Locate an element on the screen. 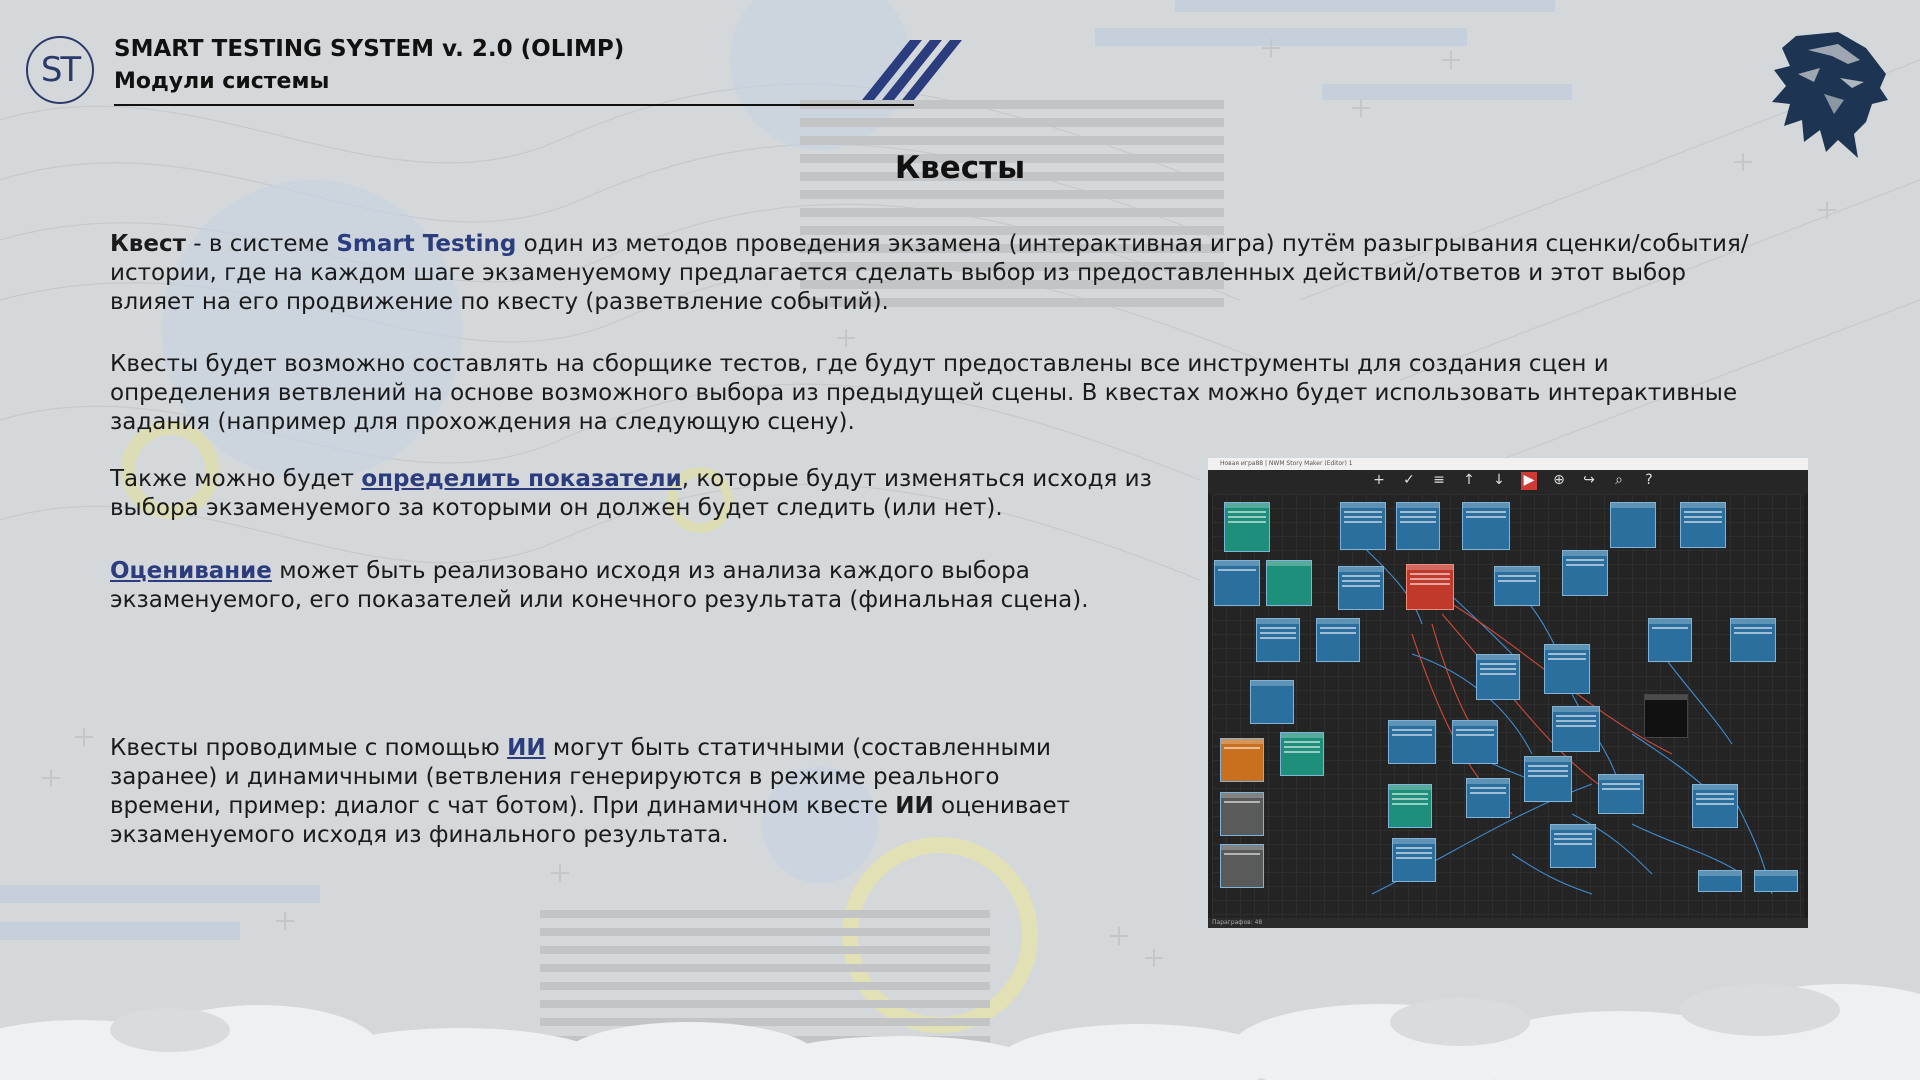 The width and height of the screenshot is (1920, 1080). header-divider is located at coordinates (514, 105).